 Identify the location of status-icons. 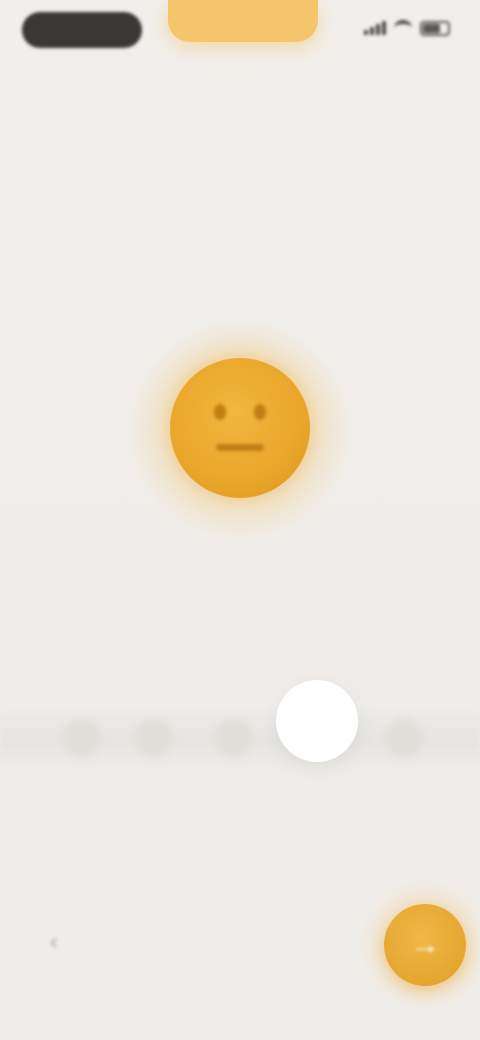
(407, 28).